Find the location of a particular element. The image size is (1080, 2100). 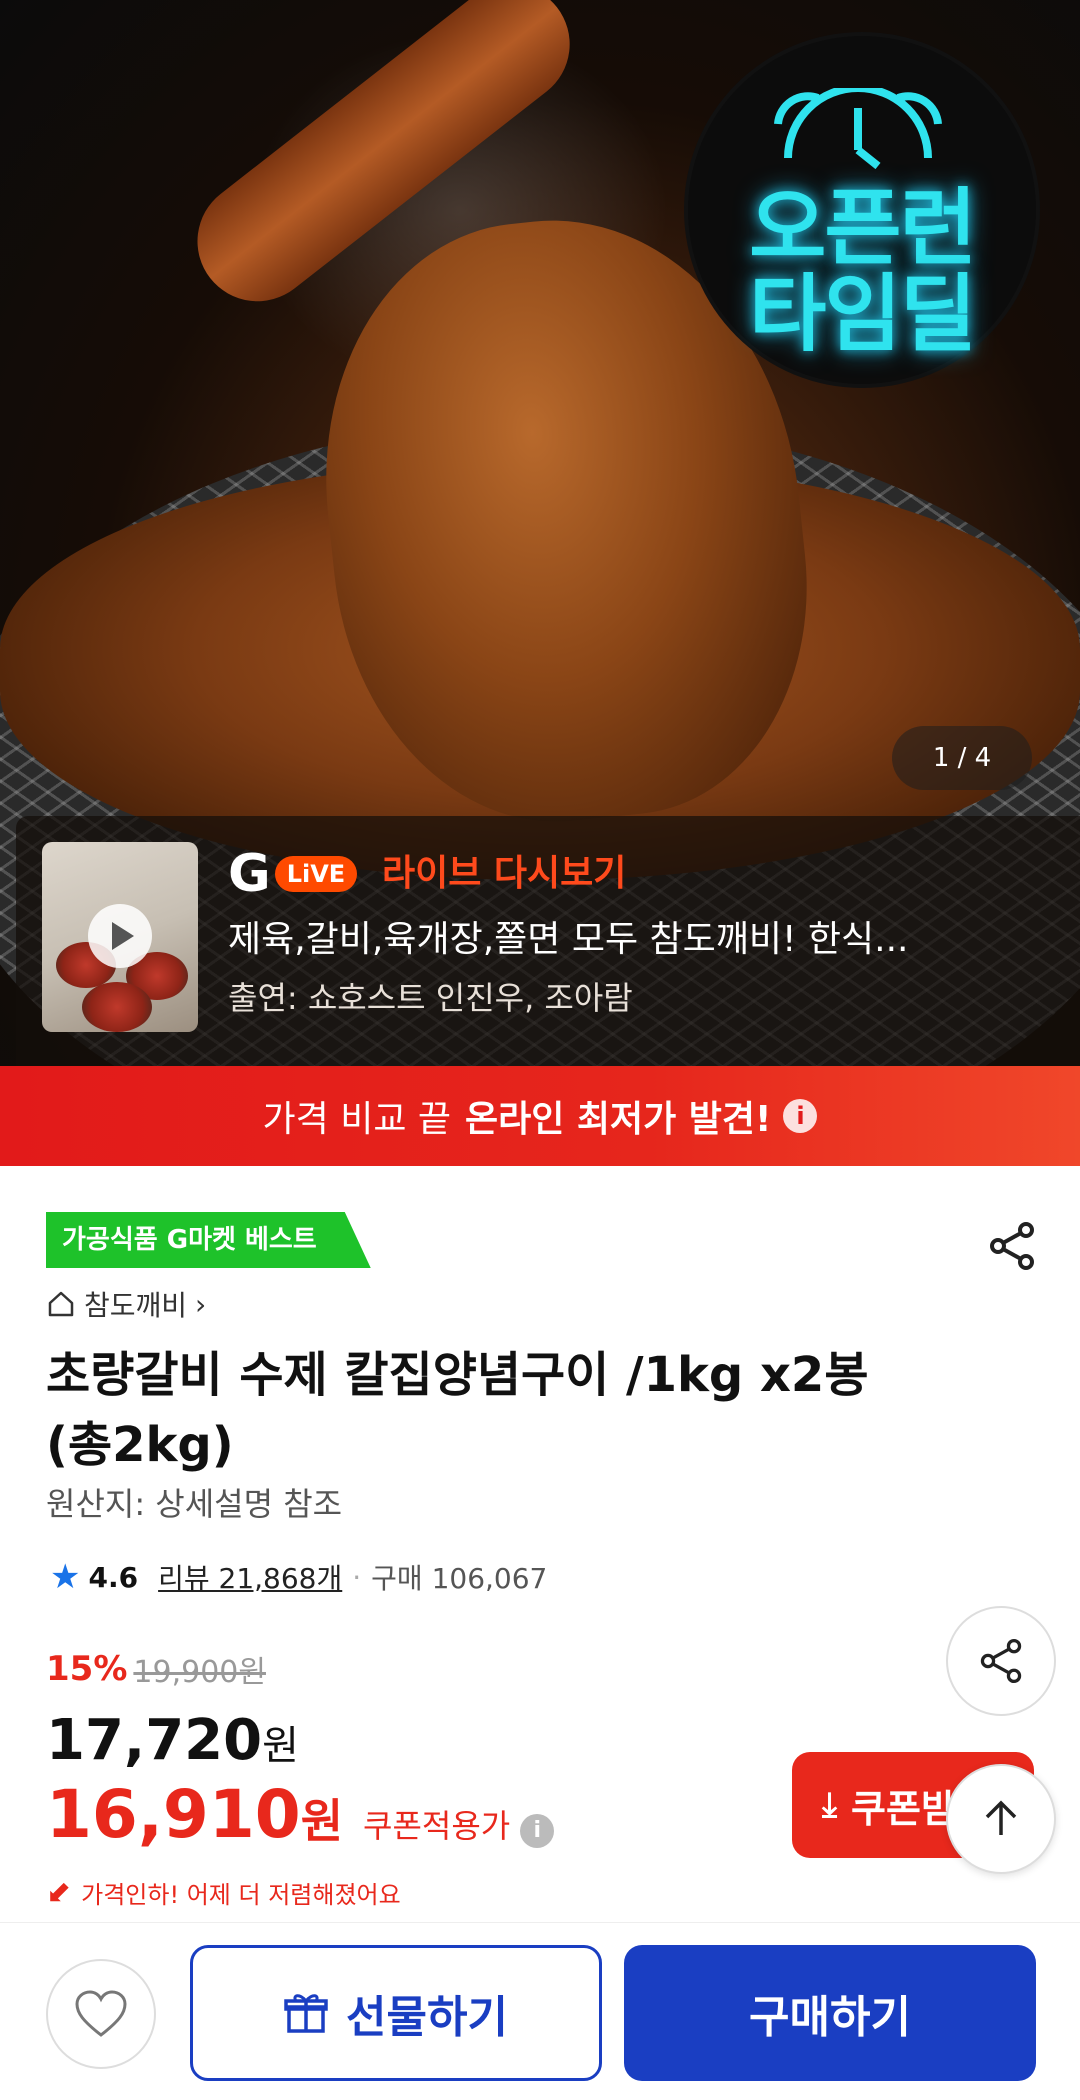

coupon-button-label: 쿠폰받 is located at coordinates (903, 1808).